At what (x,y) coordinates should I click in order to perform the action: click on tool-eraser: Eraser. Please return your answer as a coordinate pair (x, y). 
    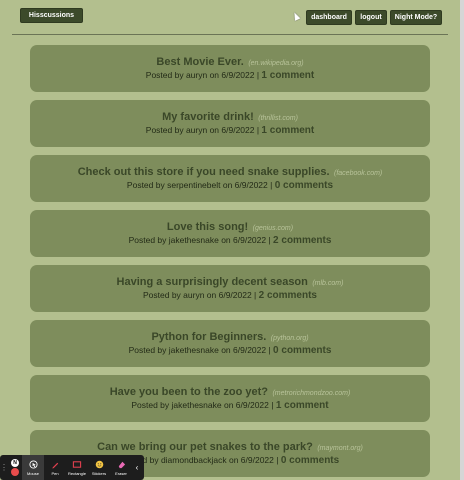
    Looking at the image, I should click on (121, 467).